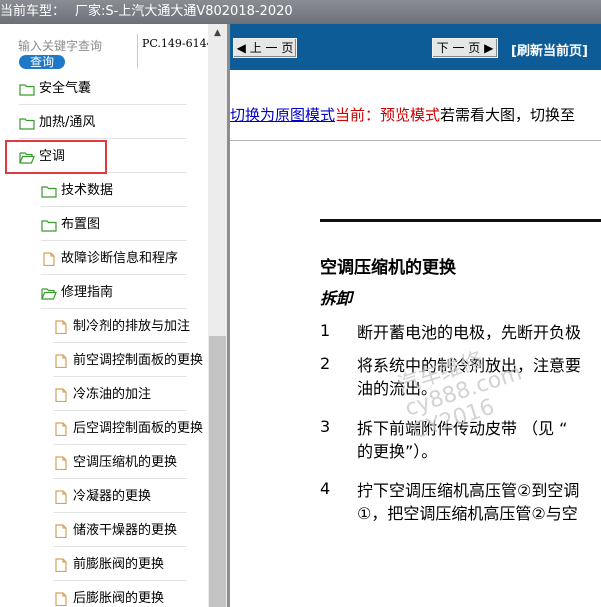 This screenshot has width=601, height=607. What do you see at coordinates (217, 33) in the screenshot?
I see `scroll-up-arrow-icon: ▲` at bounding box center [217, 33].